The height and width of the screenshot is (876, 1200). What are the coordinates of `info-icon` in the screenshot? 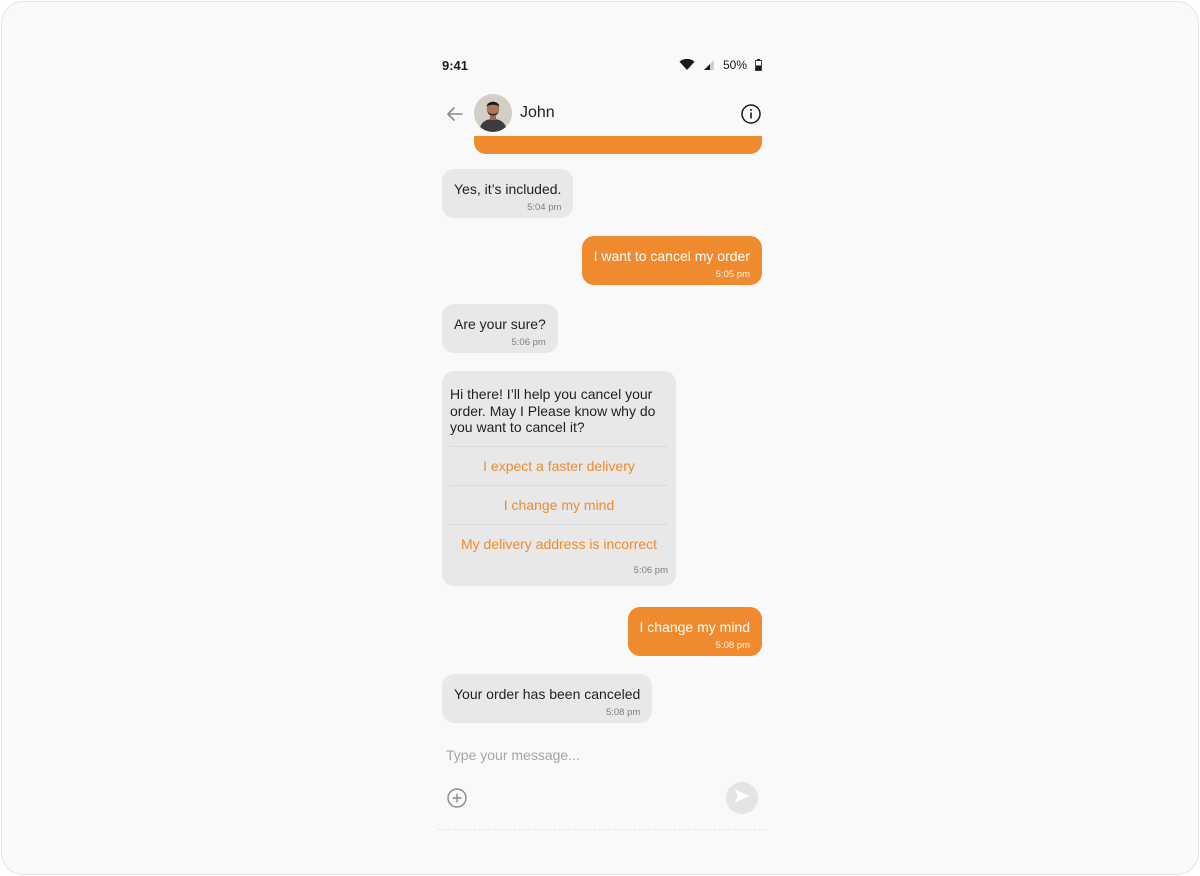 It's located at (751, 114).